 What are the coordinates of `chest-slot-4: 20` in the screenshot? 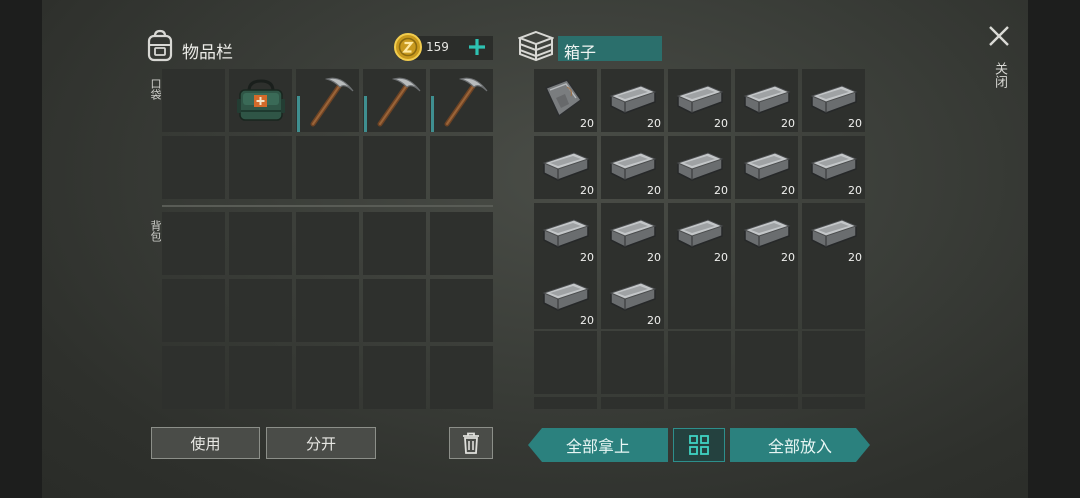 It's located at (766, 100).